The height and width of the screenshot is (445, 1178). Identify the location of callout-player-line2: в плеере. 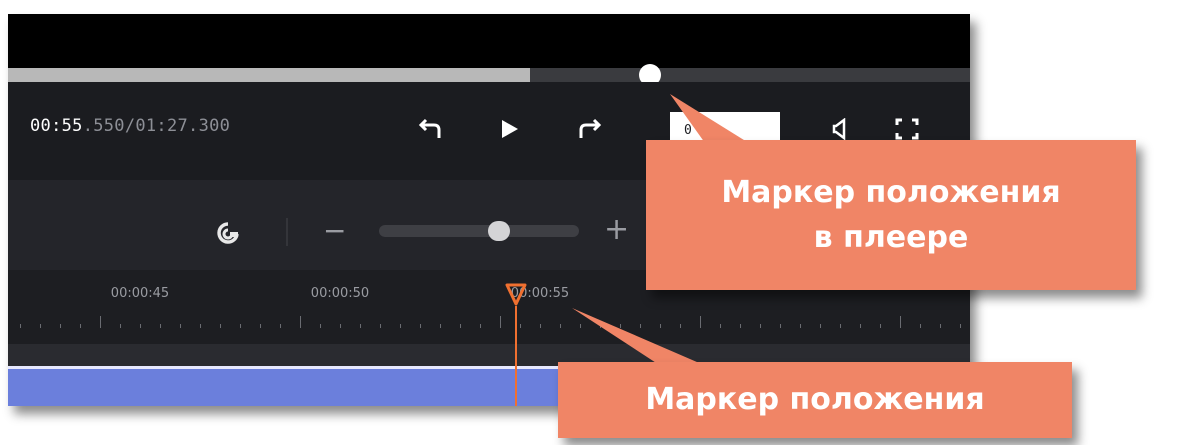
(891, 237).